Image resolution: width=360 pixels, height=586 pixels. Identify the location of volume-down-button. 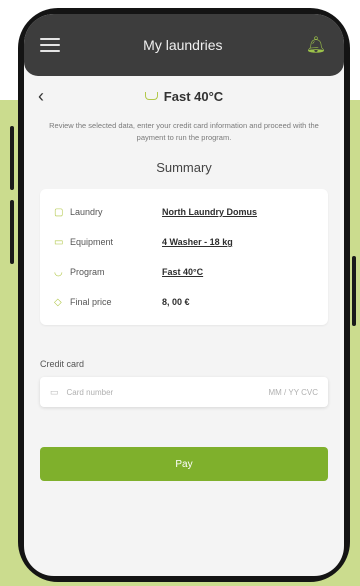
(12, 232).